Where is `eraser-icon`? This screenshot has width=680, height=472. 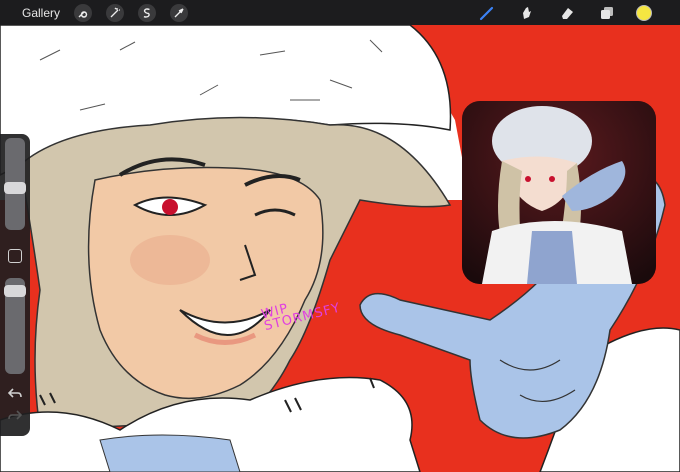 eraser-icon is located at coordinates (567, 13).